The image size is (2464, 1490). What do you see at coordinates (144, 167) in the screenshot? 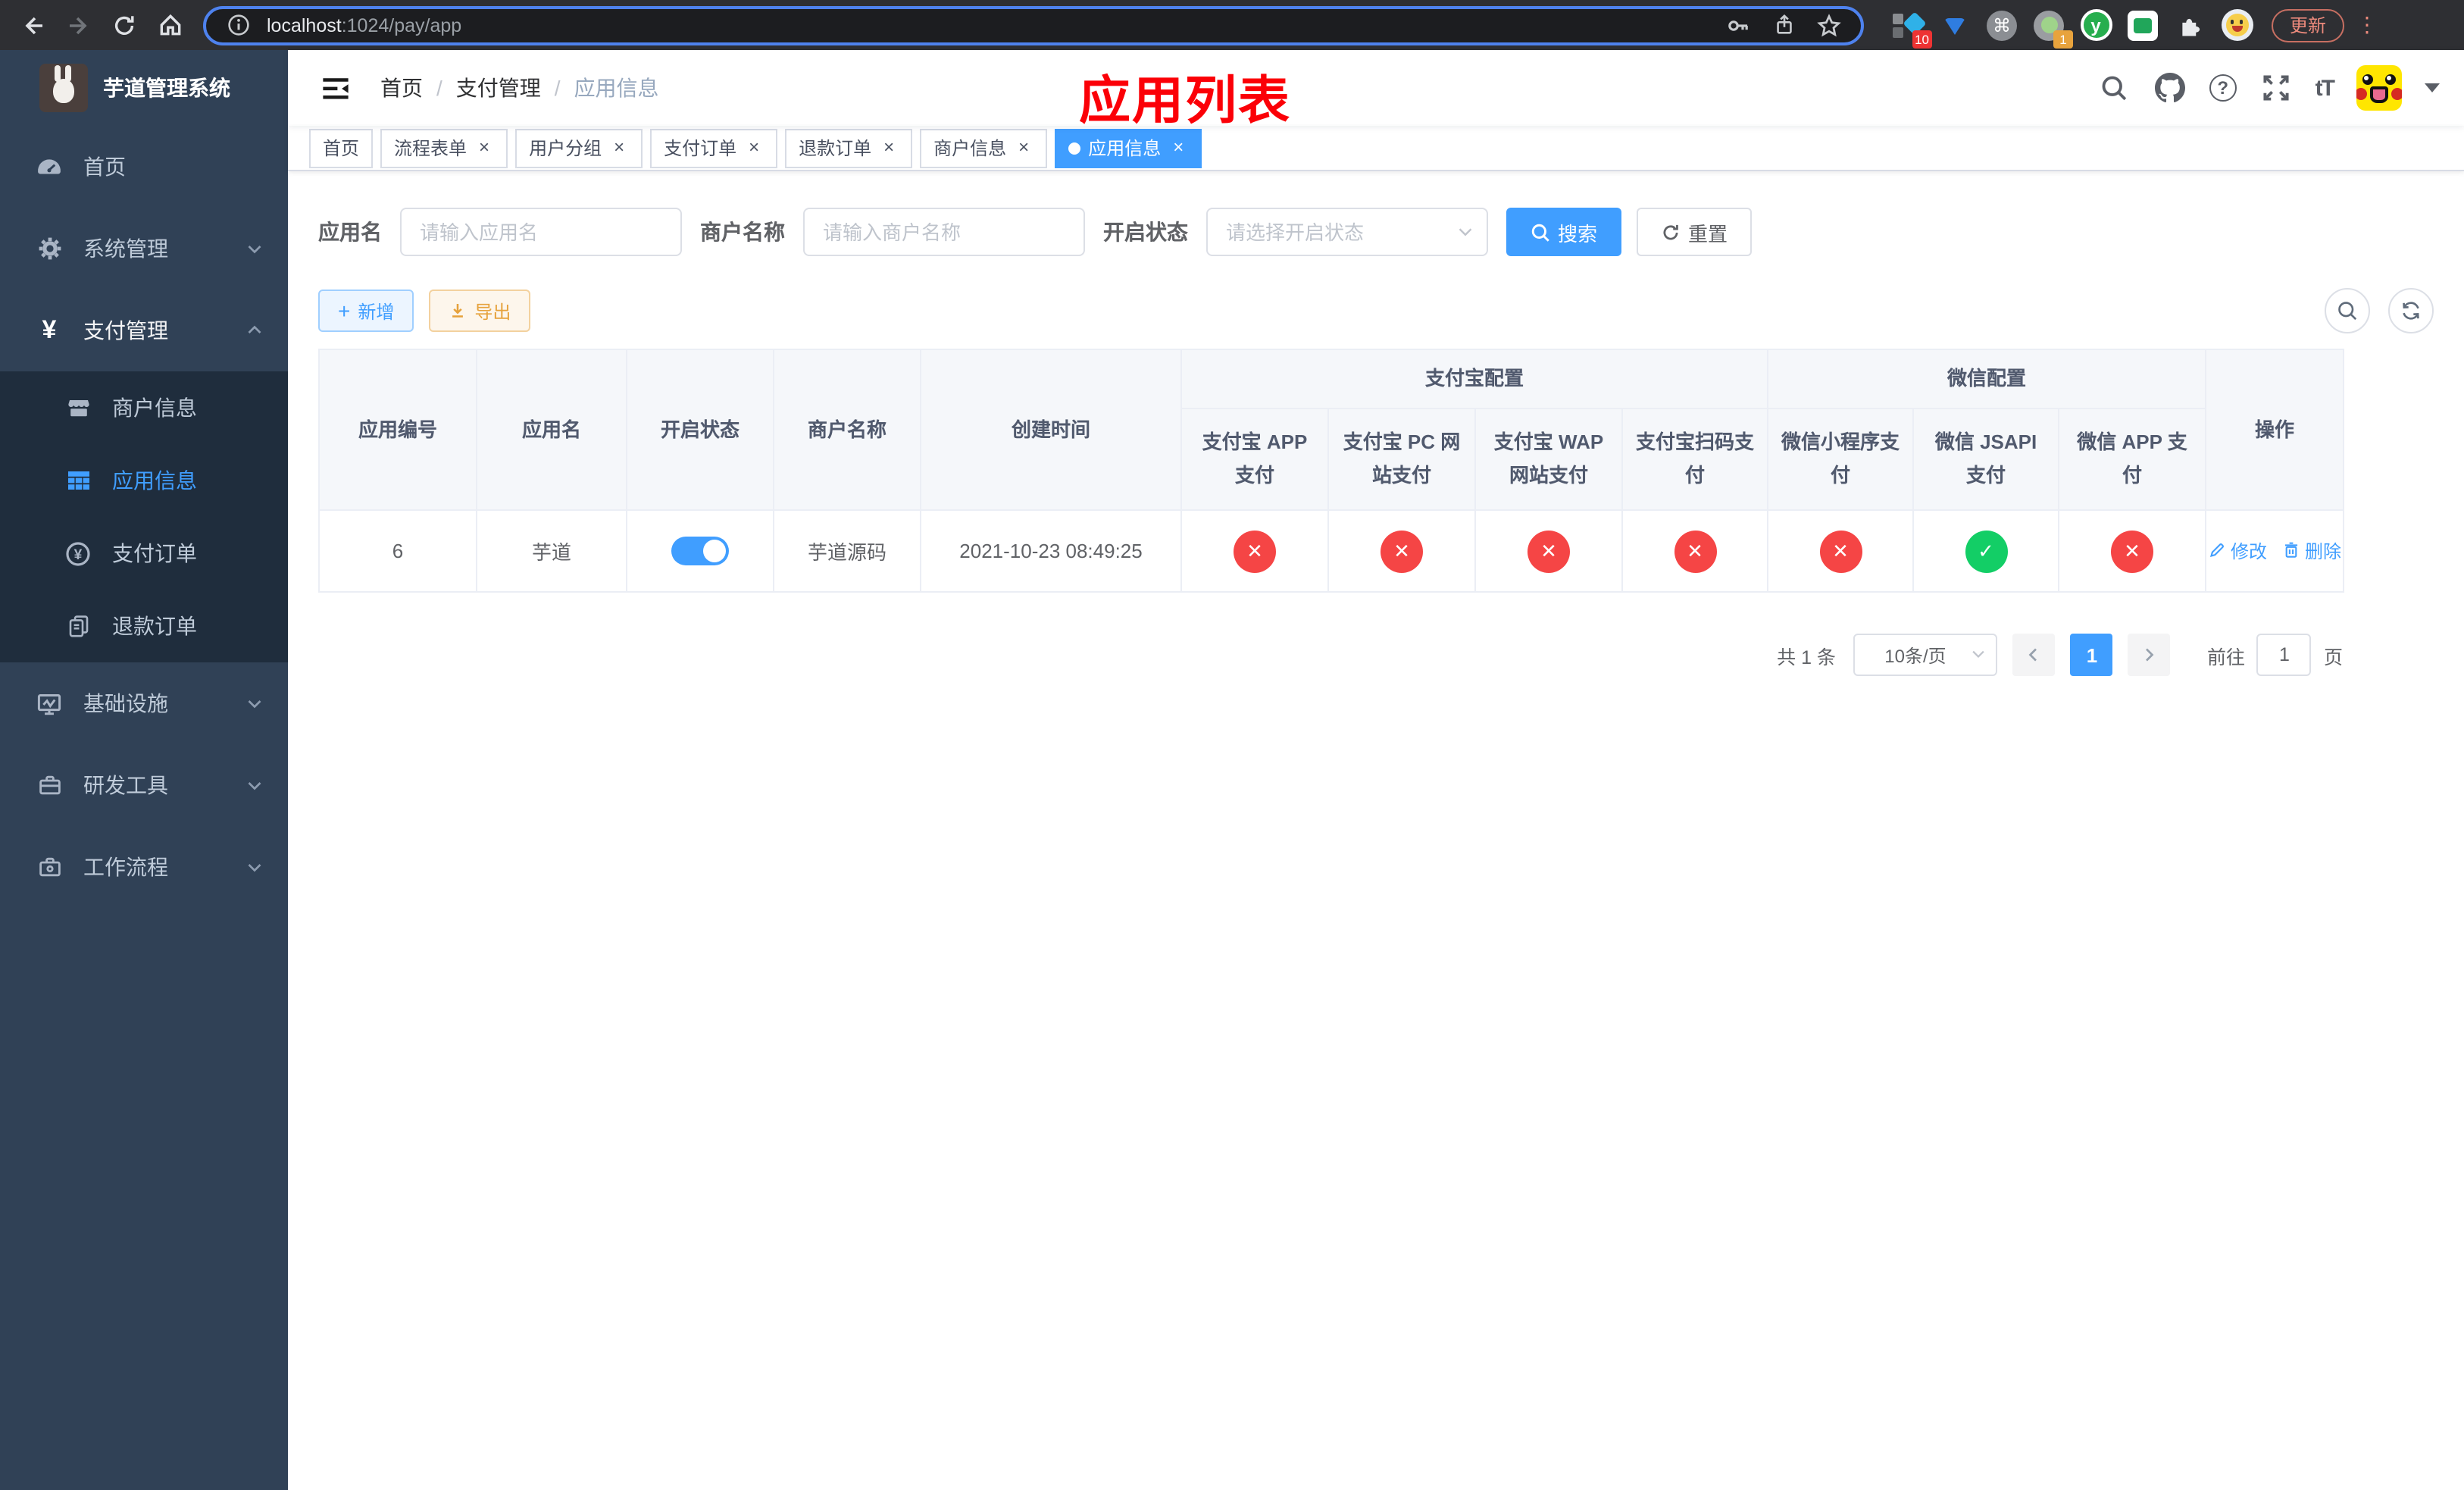
I see `sidebar-item-home: 首页` at bounding box center [144, 167].